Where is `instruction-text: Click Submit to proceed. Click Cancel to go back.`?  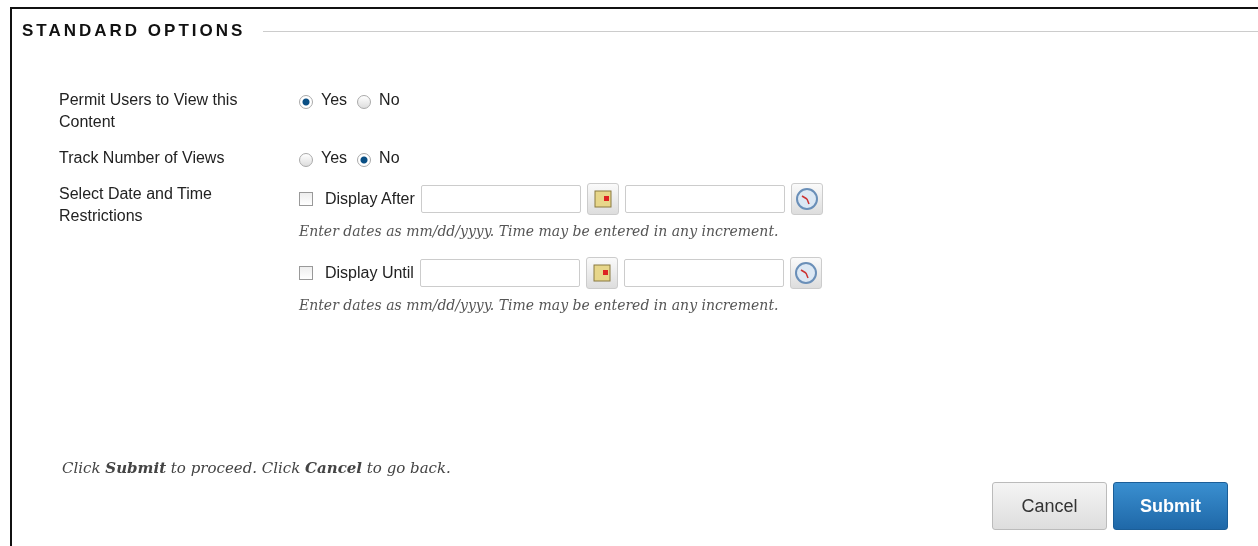
instruction-text: Click Submit to proceed. Click Cancel to go back. is located at coordinates (256, 469).